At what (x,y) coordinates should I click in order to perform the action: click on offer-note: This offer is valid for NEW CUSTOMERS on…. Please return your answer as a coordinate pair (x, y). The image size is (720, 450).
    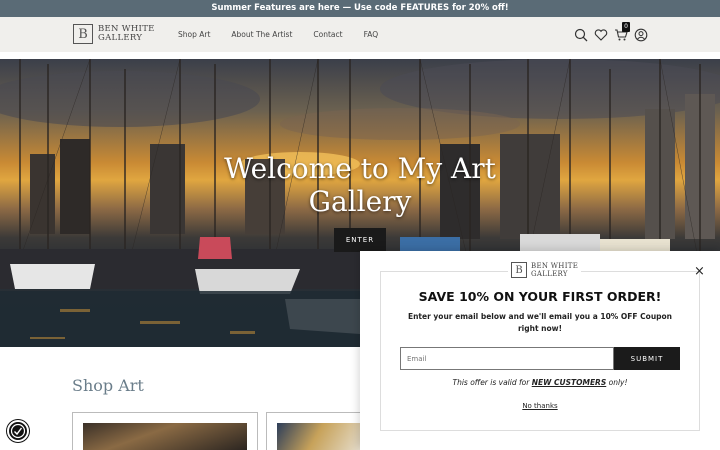
    Looking at the image, I should click on (540, 382).